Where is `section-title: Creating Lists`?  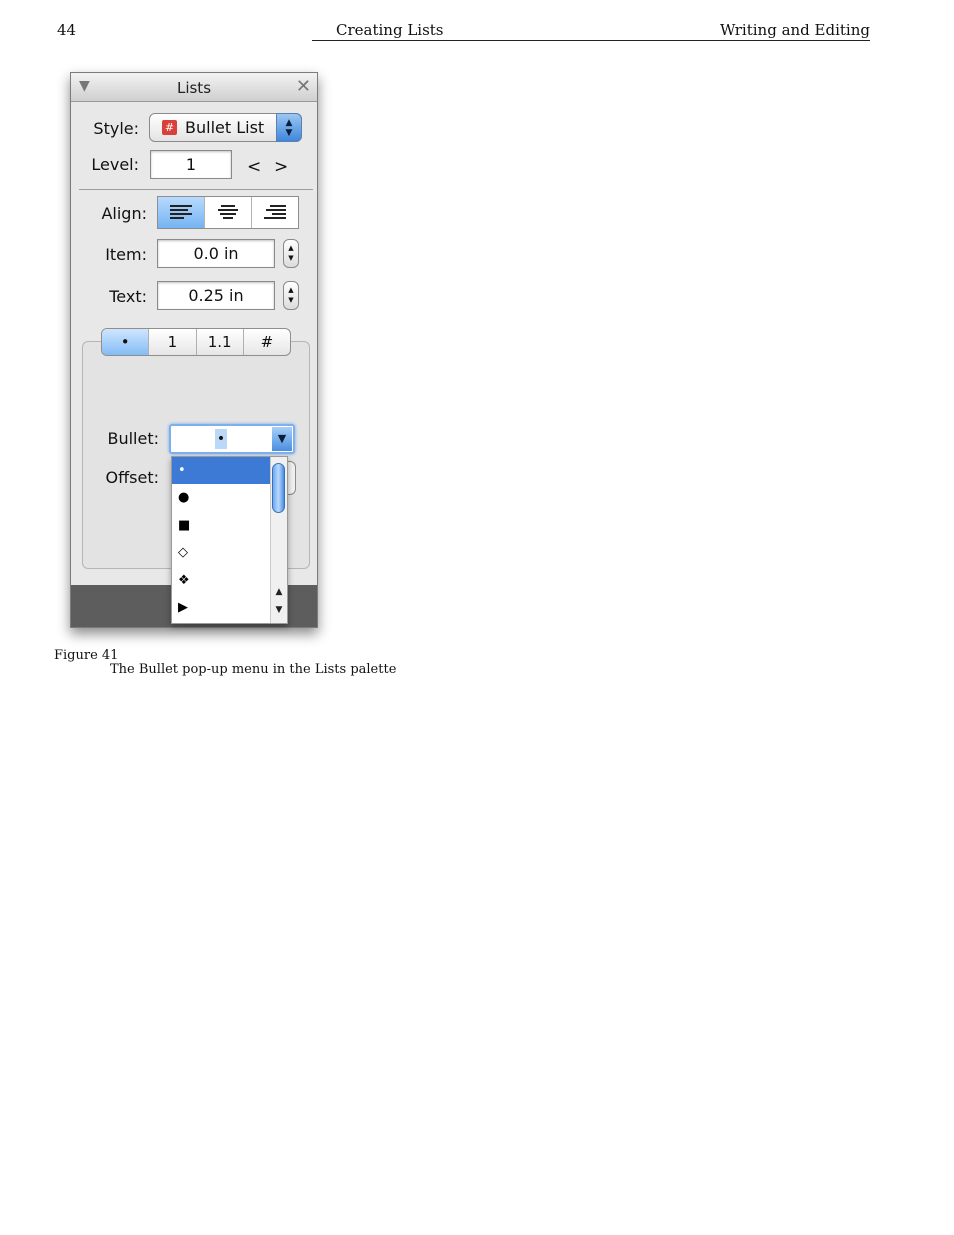 section-title: Creating Lists is located at coordinates (390, 30).